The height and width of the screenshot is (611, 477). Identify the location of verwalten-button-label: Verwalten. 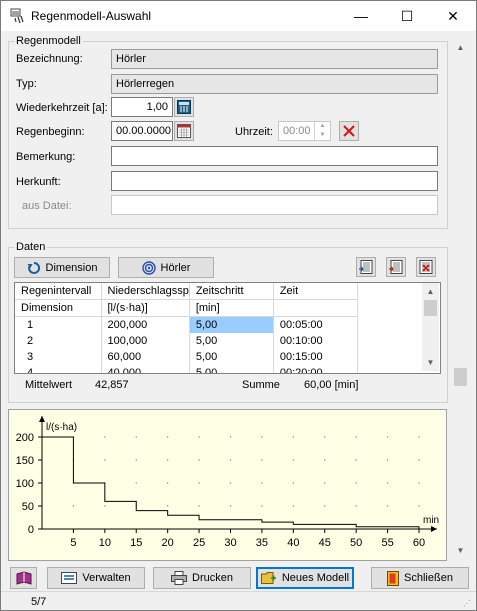
(106, 578).